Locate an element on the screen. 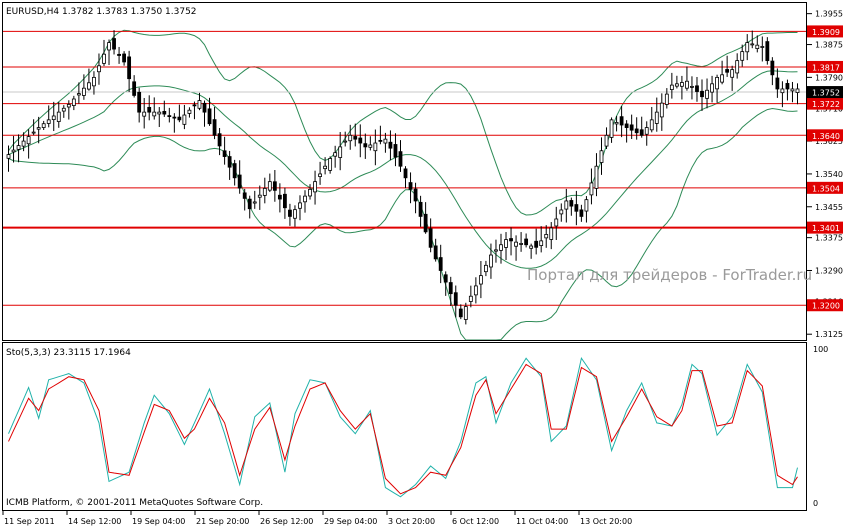  time-tick-label: 14 Sep 12:00 is located at coordinates (94, 521).